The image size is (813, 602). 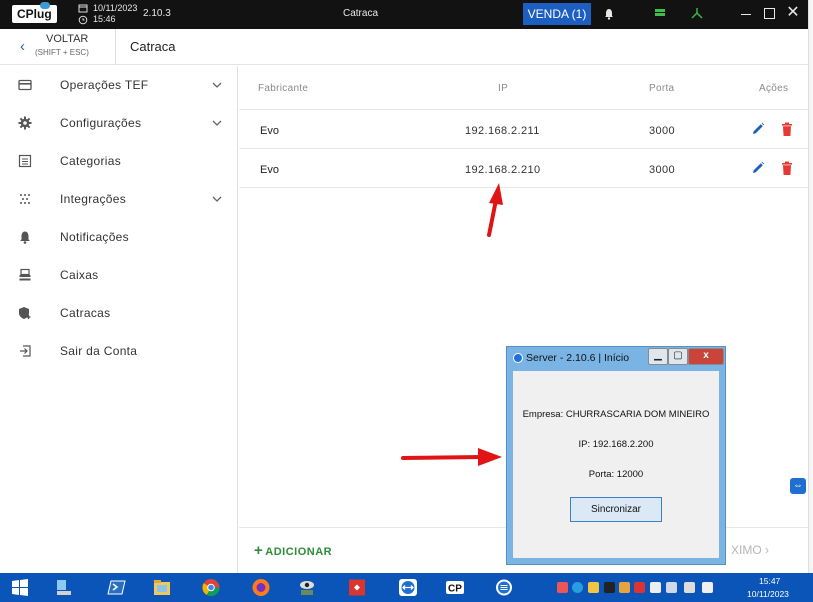 I want to click on eye-app-icon, so click(x=307, y=588).